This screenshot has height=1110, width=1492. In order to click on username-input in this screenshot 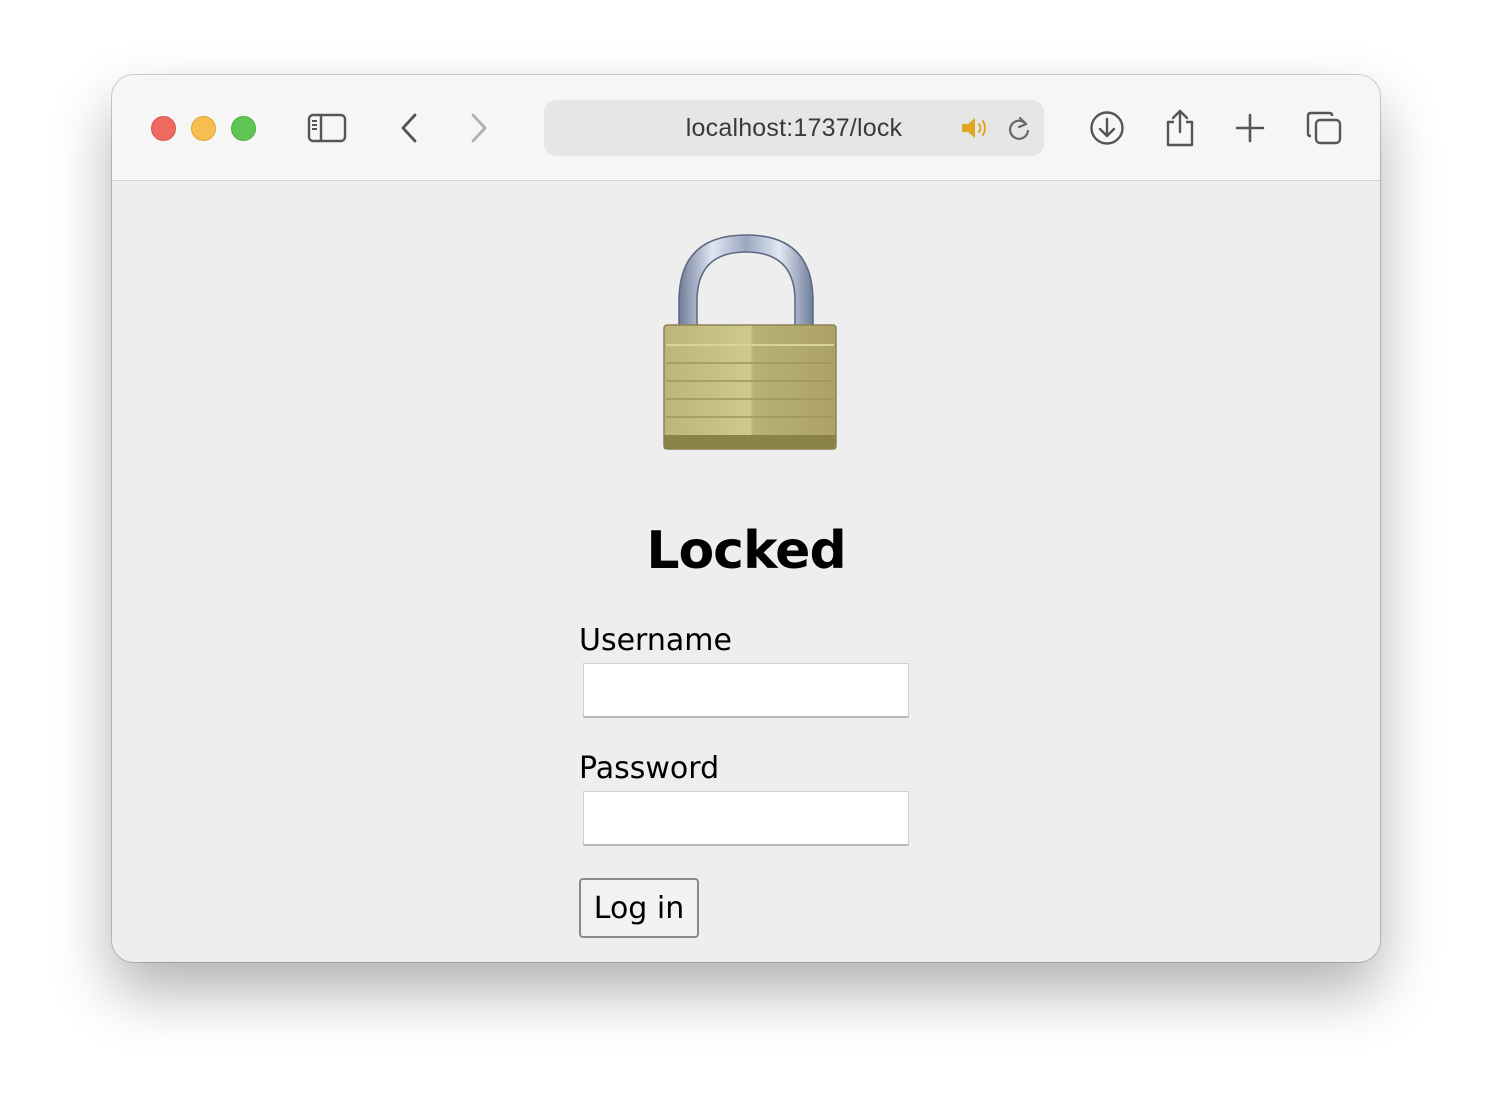, I will do `click(746, 690)`.